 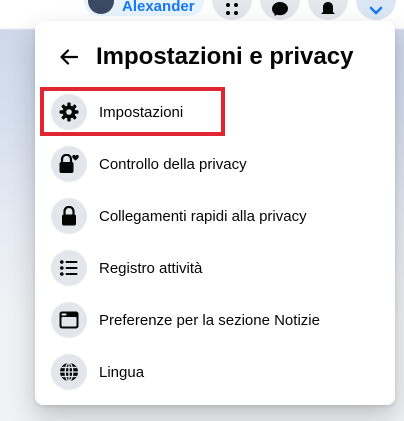 I want to click on lock-icon, so click(x=69, y=216).